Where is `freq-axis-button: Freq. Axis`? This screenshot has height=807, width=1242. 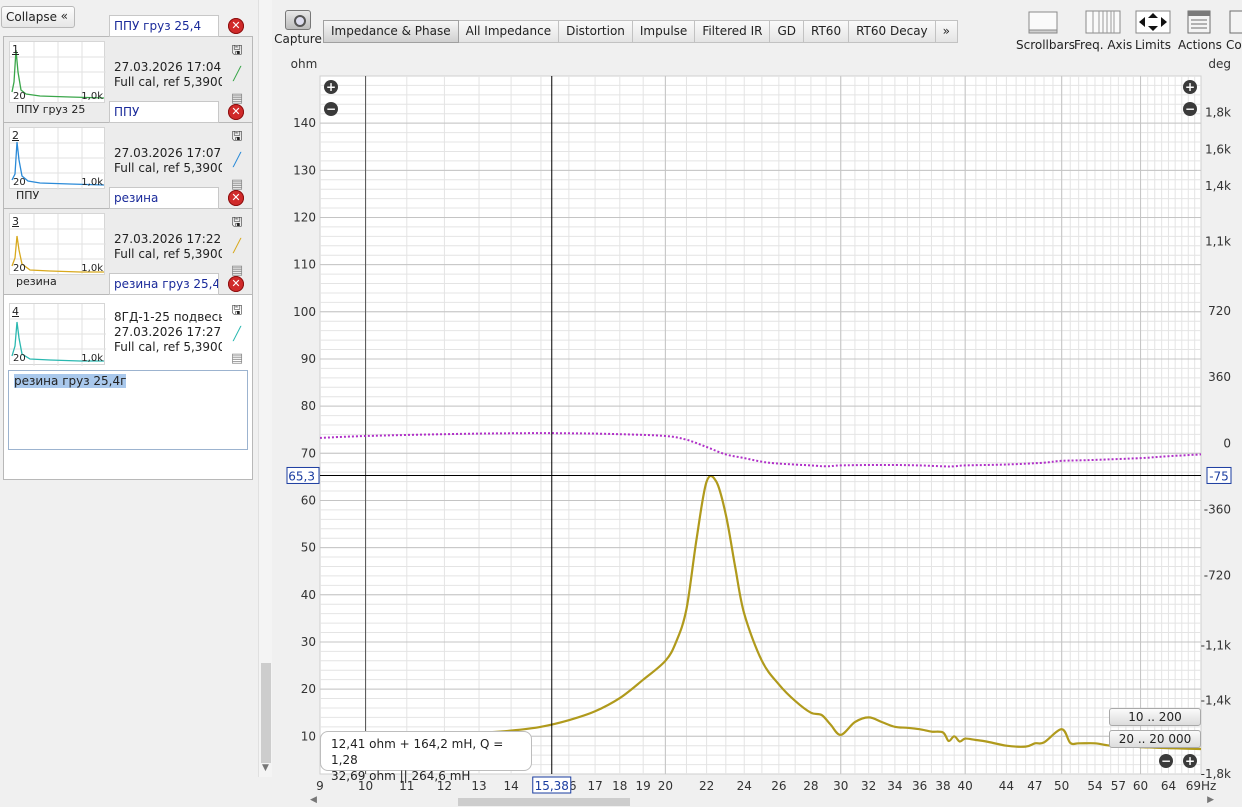 freq-axis-button: Freq. Axis is located at coordinates (1103, 29).